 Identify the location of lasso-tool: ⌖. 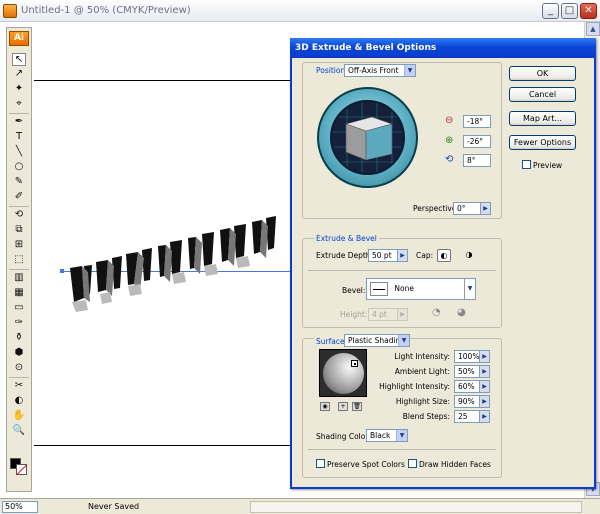
(19, 104).